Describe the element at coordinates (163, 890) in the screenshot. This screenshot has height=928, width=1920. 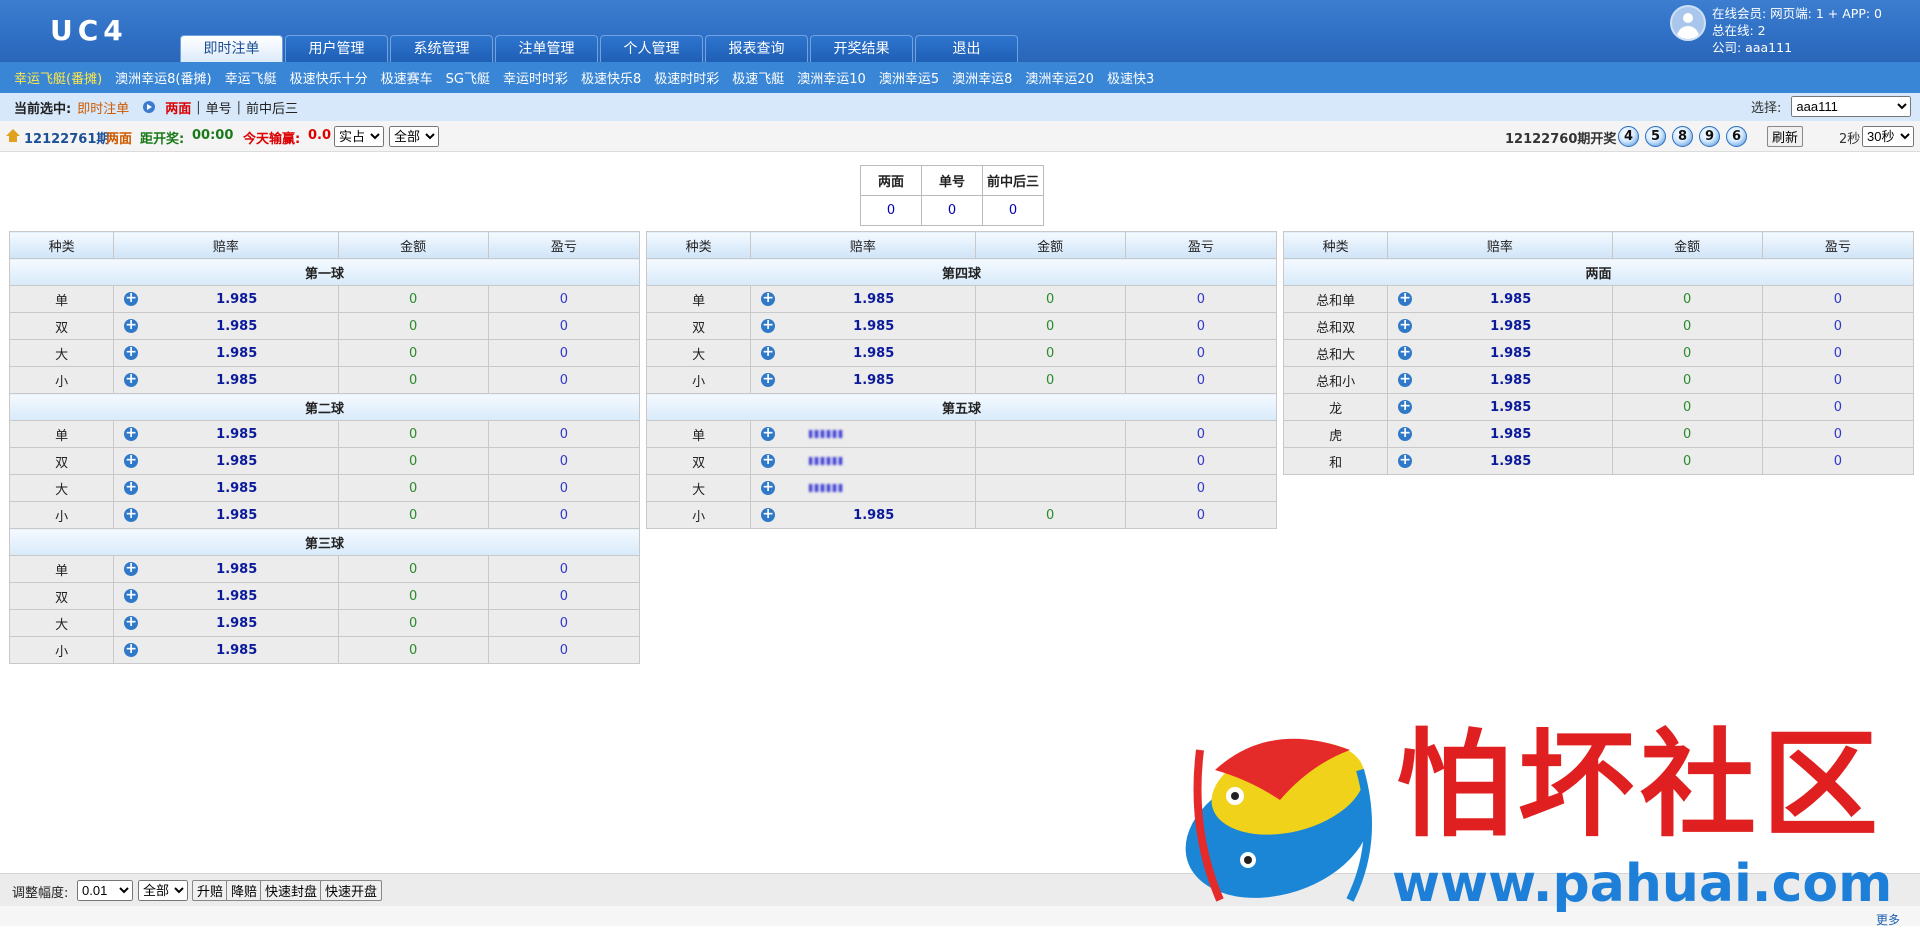
I see `footer-scope-select: 全部` at that location.